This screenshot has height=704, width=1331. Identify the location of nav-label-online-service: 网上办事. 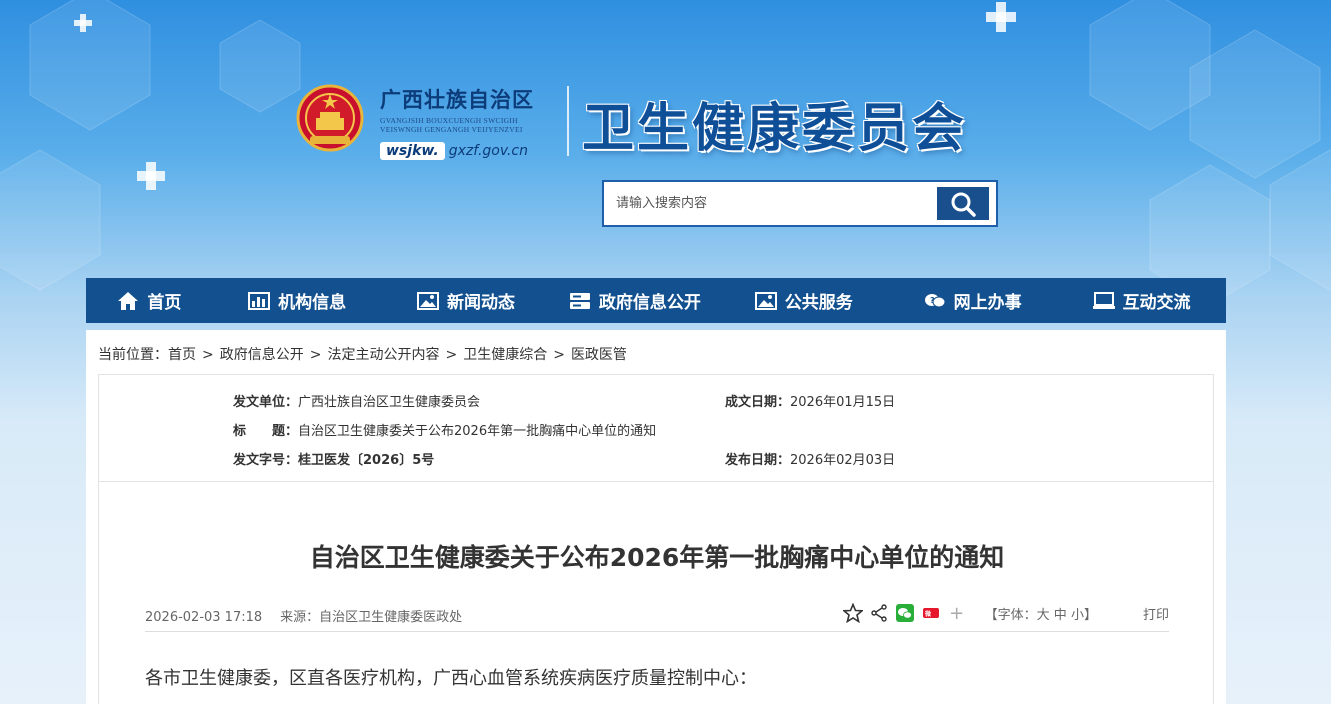
(987, 303).